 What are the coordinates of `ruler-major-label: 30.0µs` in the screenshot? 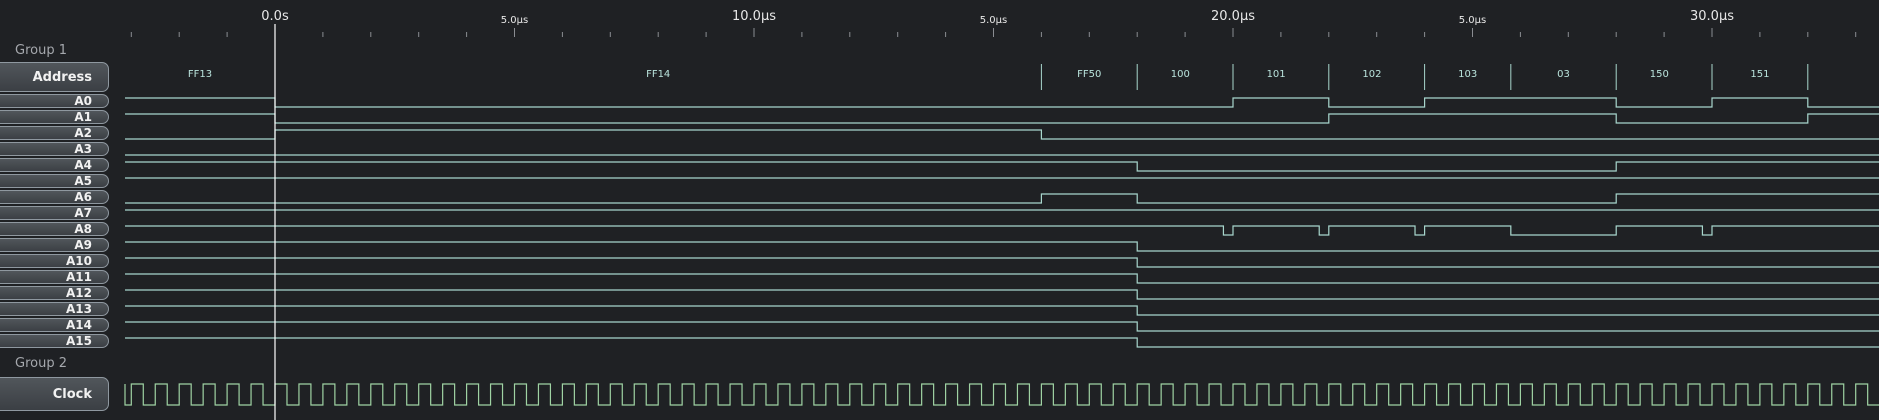 It's located at (1712, 16).